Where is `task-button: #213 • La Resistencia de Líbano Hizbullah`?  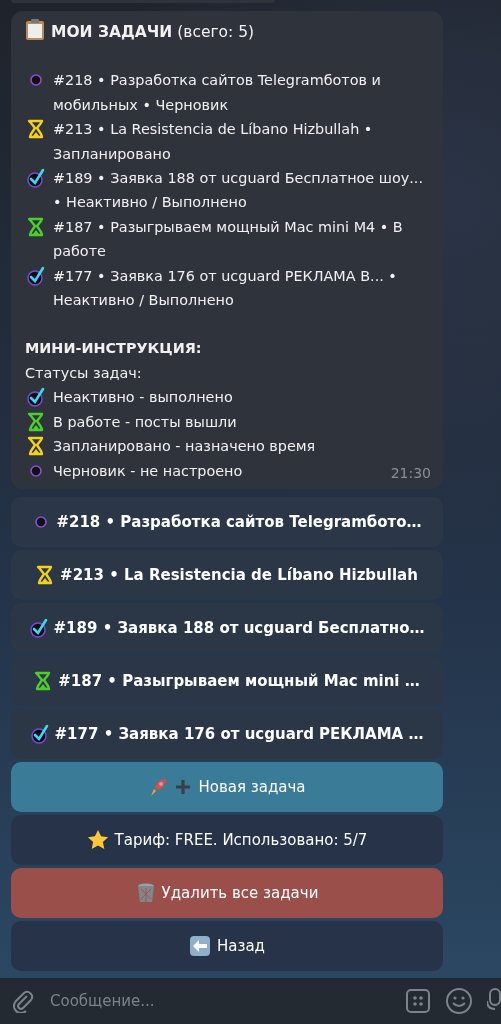
task-button: #213 • La Resistencia de Líbano Hizbullah is located at coordinates (227, 574).